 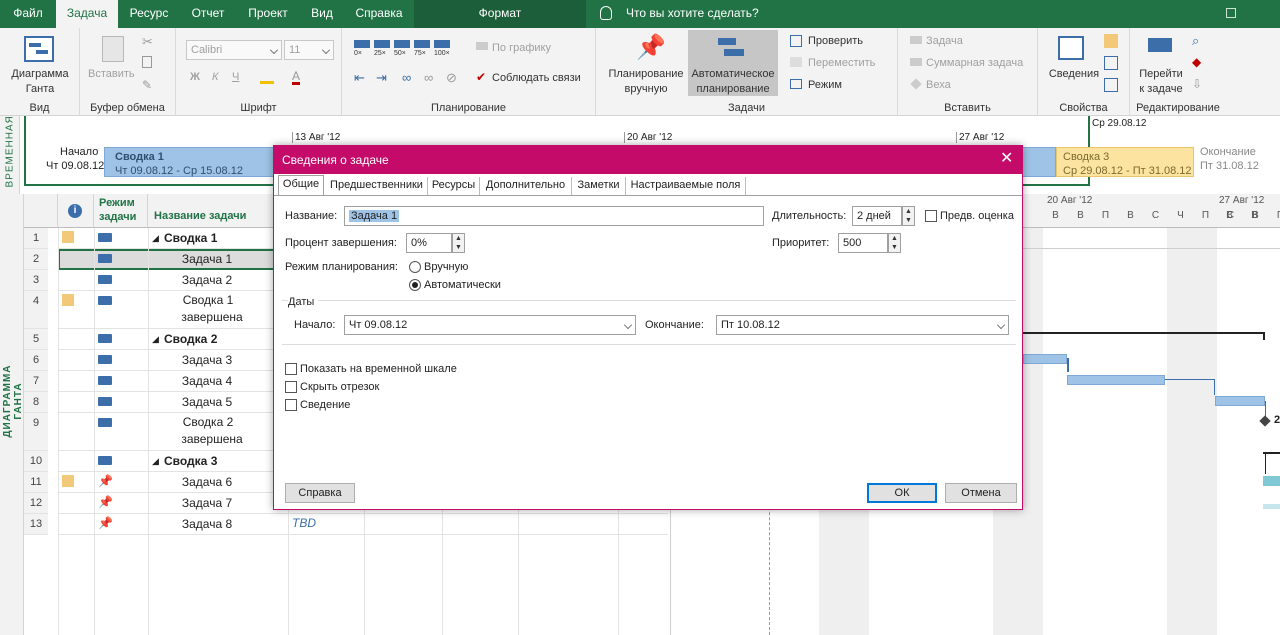 I want to click on help-button: Справка, so click(x=320, y=493).